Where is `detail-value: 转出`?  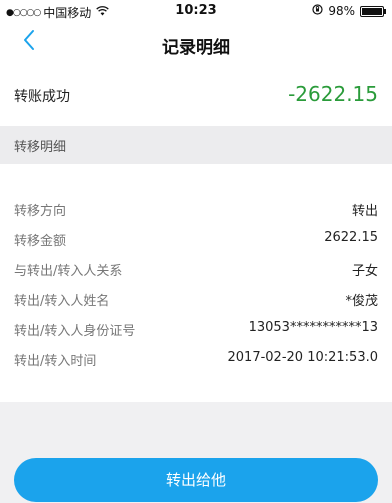 detail-value: 转出 is located at coordinates (364, 211).